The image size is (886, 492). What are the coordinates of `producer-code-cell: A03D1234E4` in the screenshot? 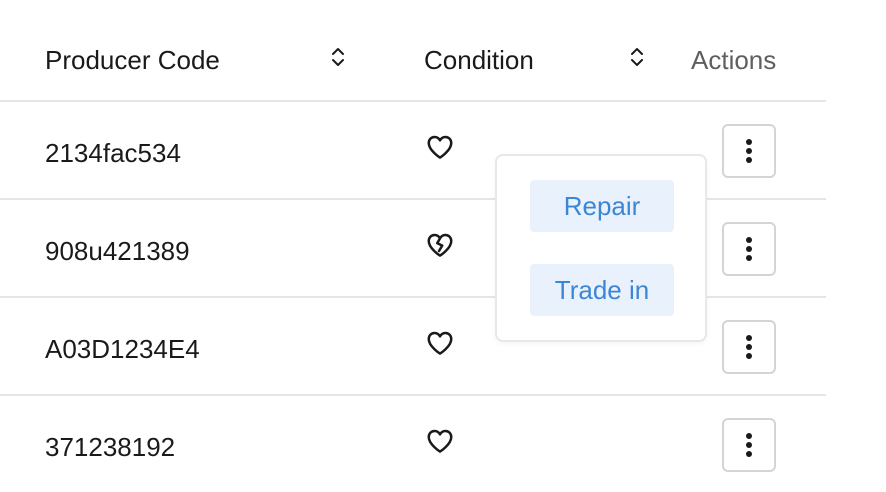 It's located at (122, 349).